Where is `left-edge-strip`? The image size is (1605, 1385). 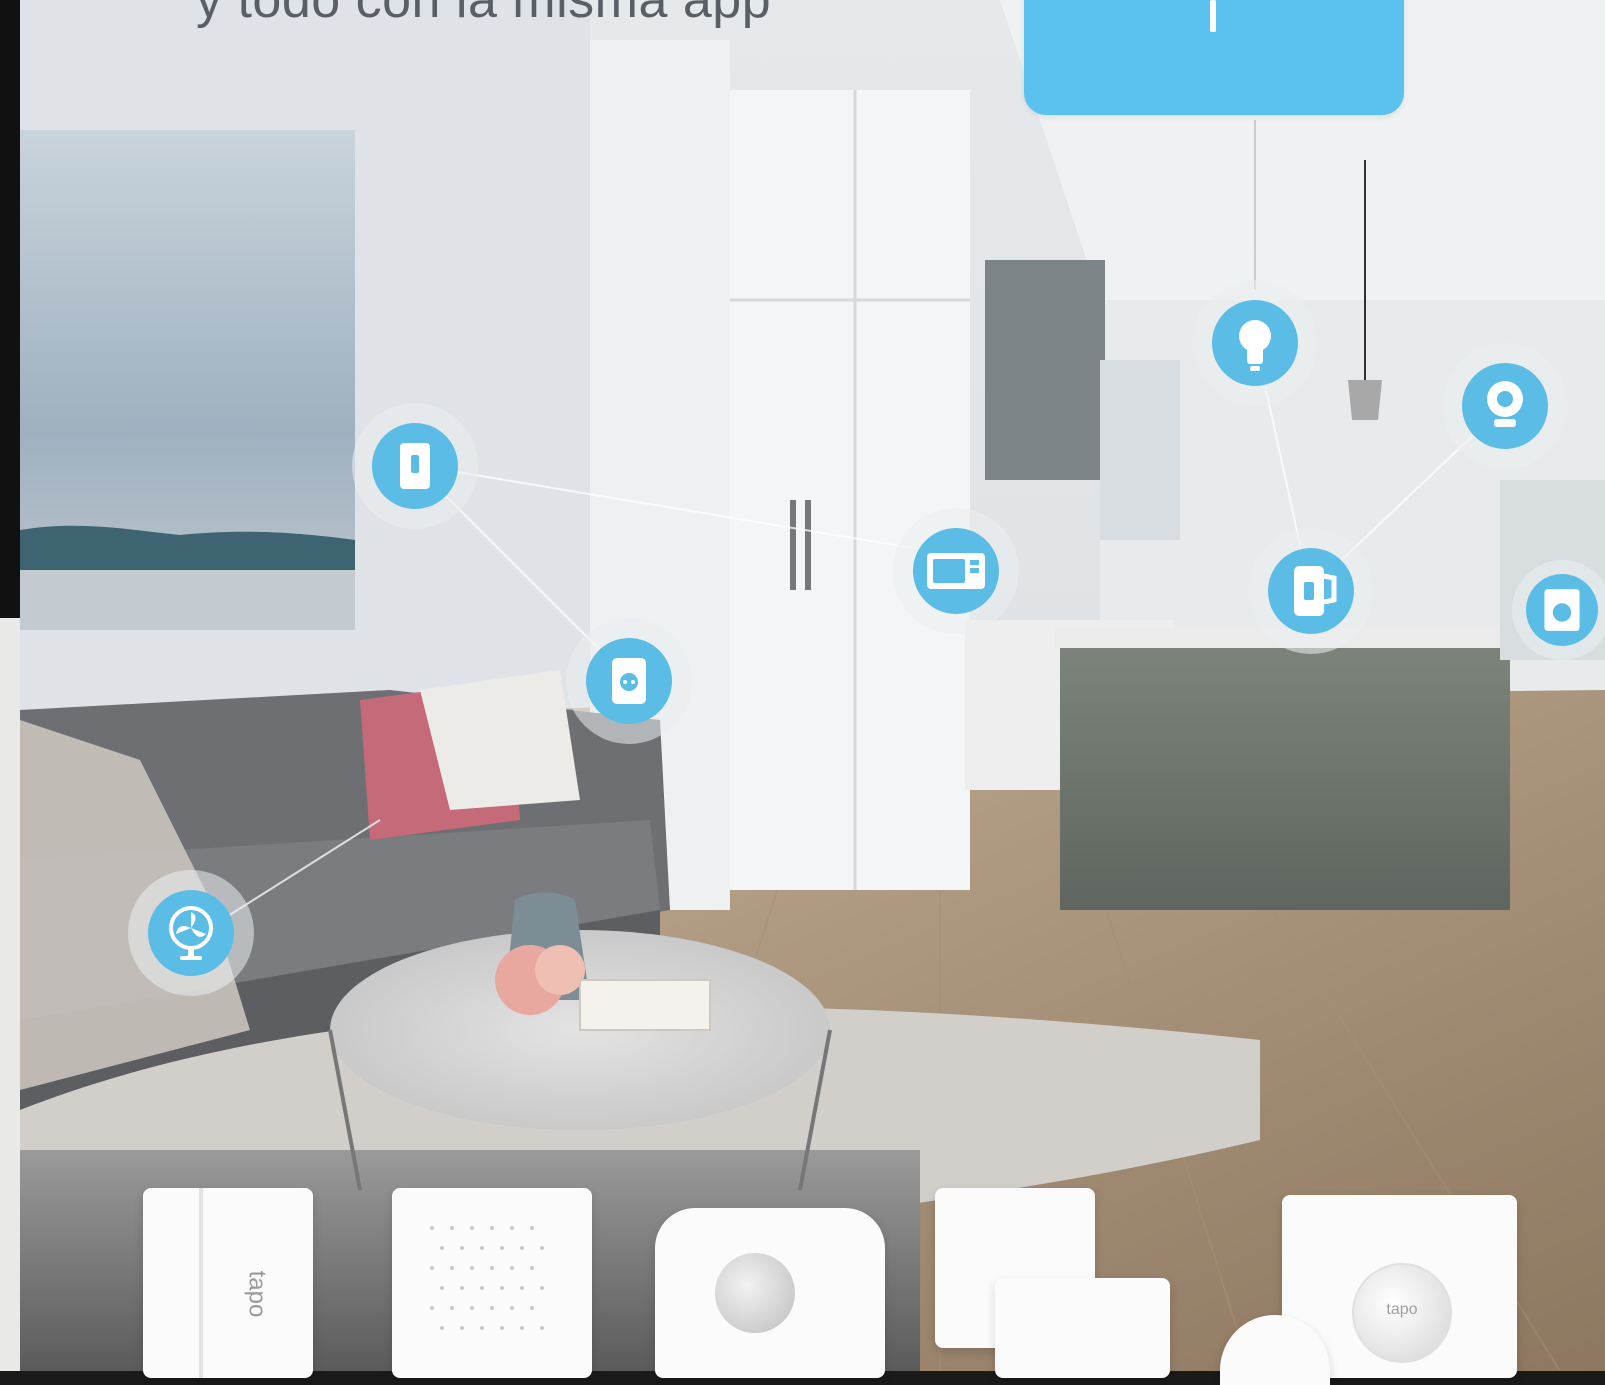 left-edge-strip is located at coordinates (10, 685).